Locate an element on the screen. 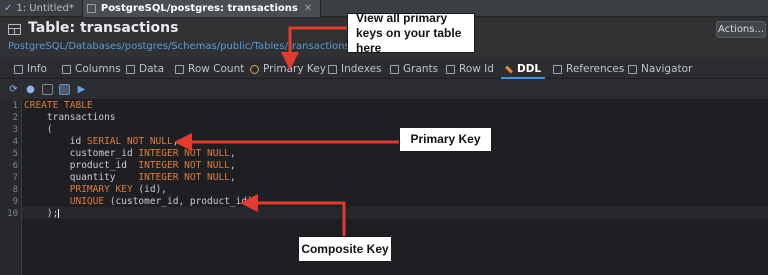 This screenshot has width=768, height=275. refresh-icon: ⟳ is located at coordinates (13, 89).